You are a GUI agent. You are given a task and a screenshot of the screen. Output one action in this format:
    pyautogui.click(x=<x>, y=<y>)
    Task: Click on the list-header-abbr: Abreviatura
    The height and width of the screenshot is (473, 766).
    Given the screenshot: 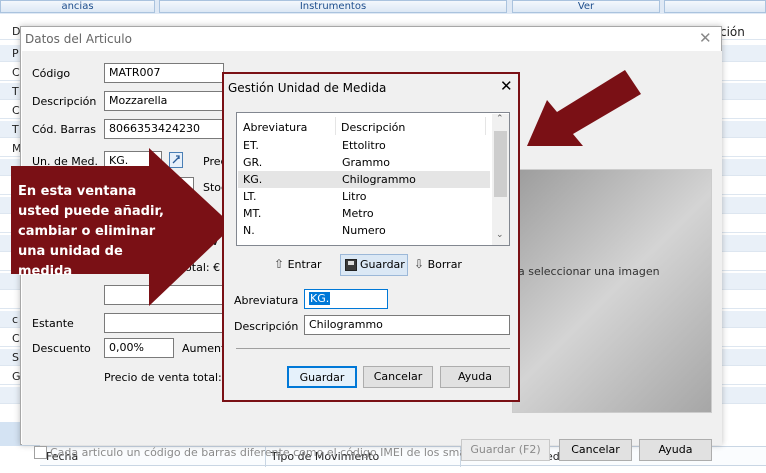 What is the action you would take?
    pyautogui.click(x=275, y=127)
    